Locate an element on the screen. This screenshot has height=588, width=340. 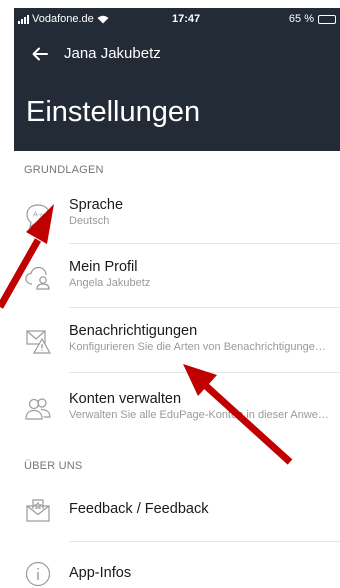
section-label-about: ÜBER UNS is located at coordinates (53, 466).